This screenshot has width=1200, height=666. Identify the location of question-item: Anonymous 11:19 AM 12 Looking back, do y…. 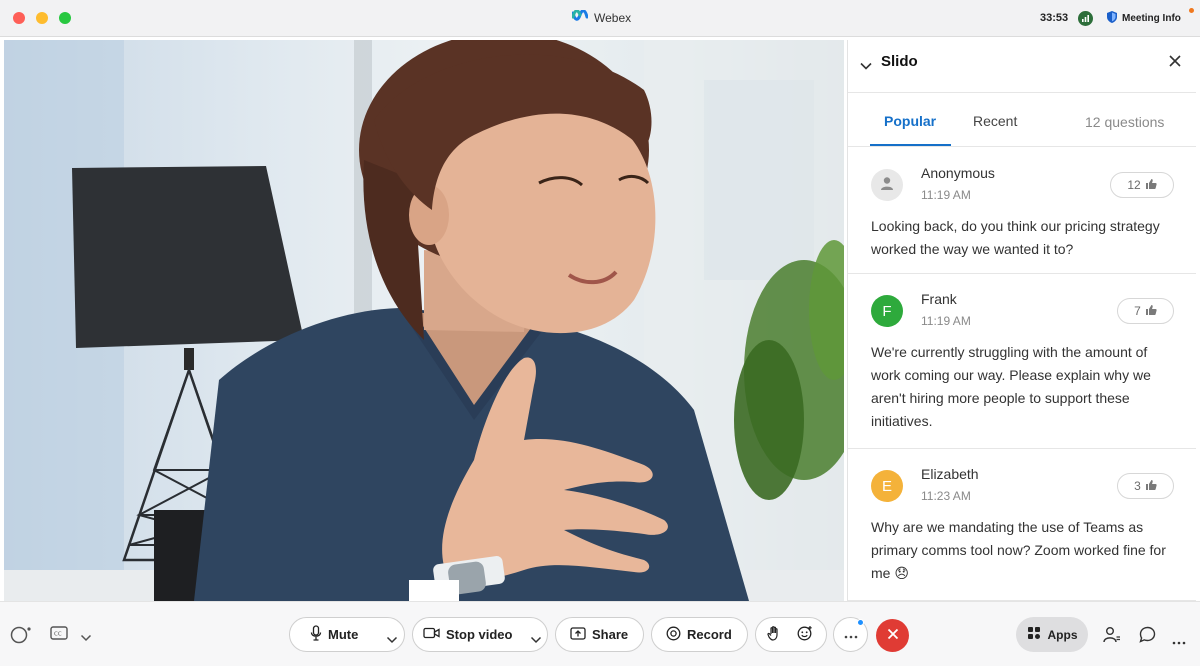
(1022, 211).